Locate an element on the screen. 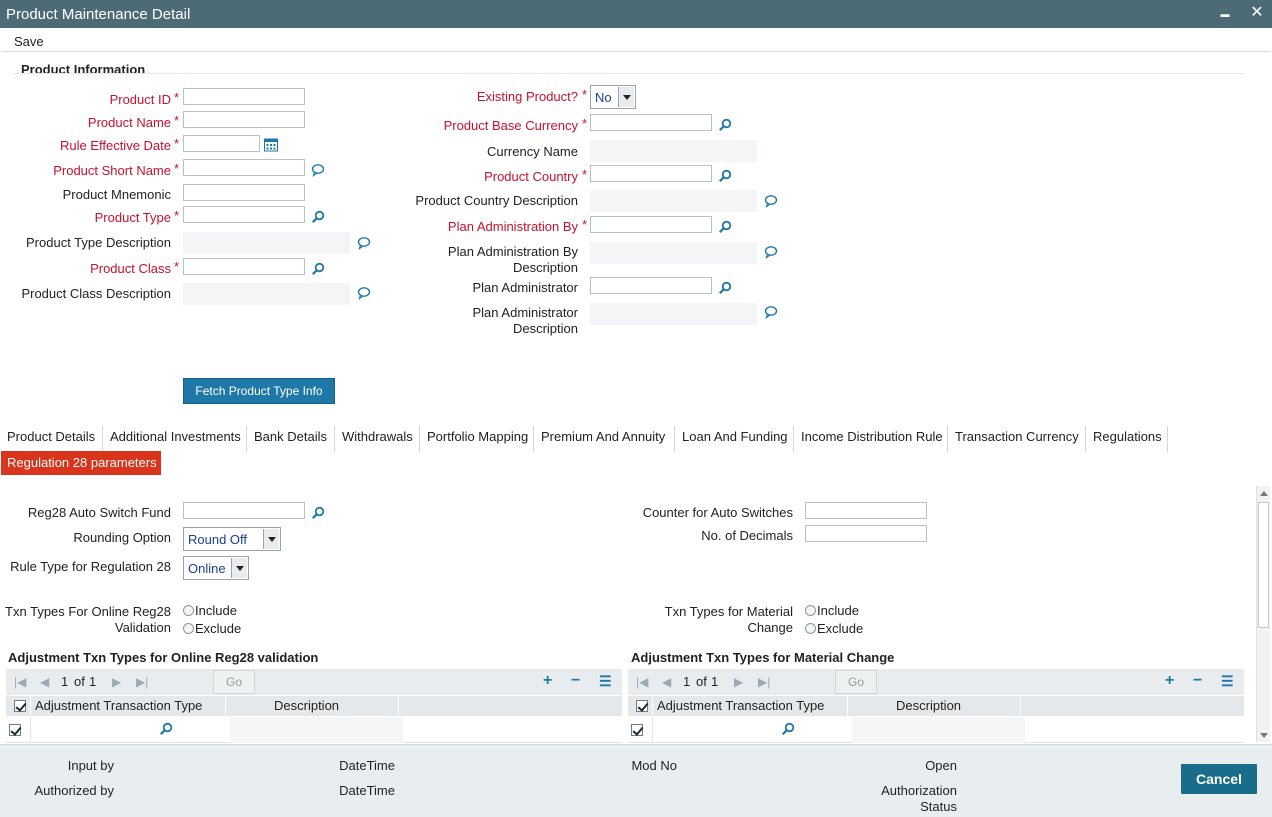  no-of-decimals-input is located at coordinates (866, 533).